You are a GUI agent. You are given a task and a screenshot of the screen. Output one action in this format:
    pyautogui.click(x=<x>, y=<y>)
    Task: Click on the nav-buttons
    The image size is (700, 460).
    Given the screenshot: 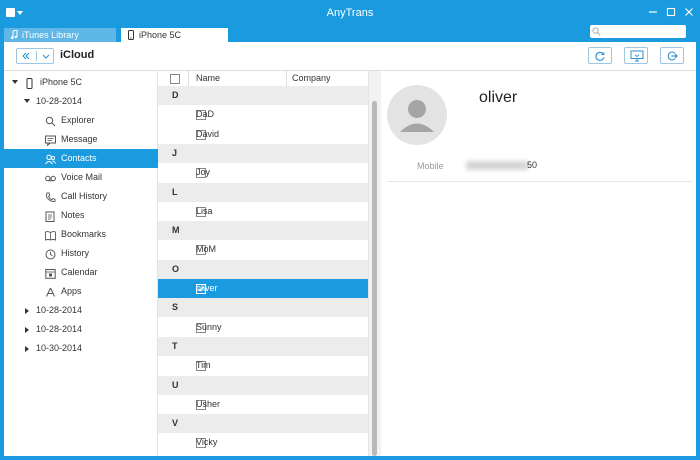 What is the action you would take?
    pyautogui.click(x=35, y=56)
    